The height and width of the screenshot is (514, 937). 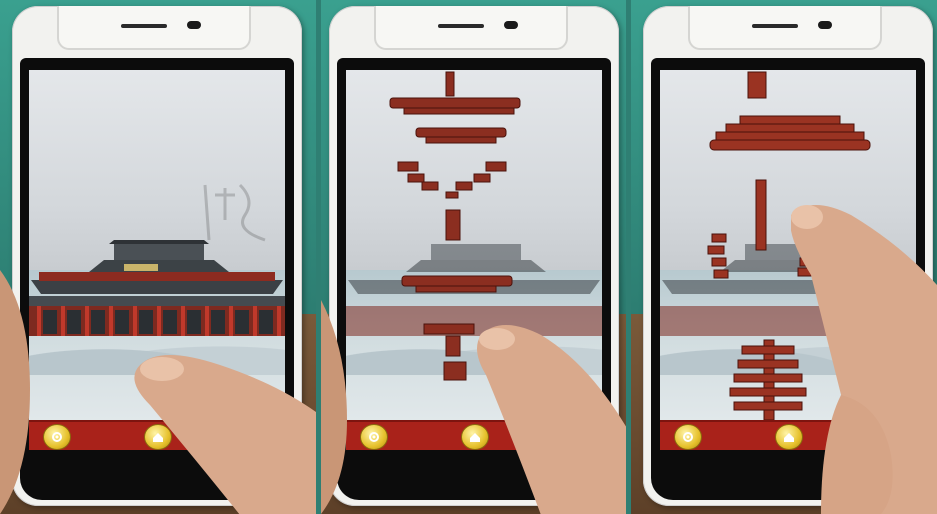 What do you see at coordinates (157, 288) in the screenshot?
I see `palace-hall` at bounding box center [157, 288].